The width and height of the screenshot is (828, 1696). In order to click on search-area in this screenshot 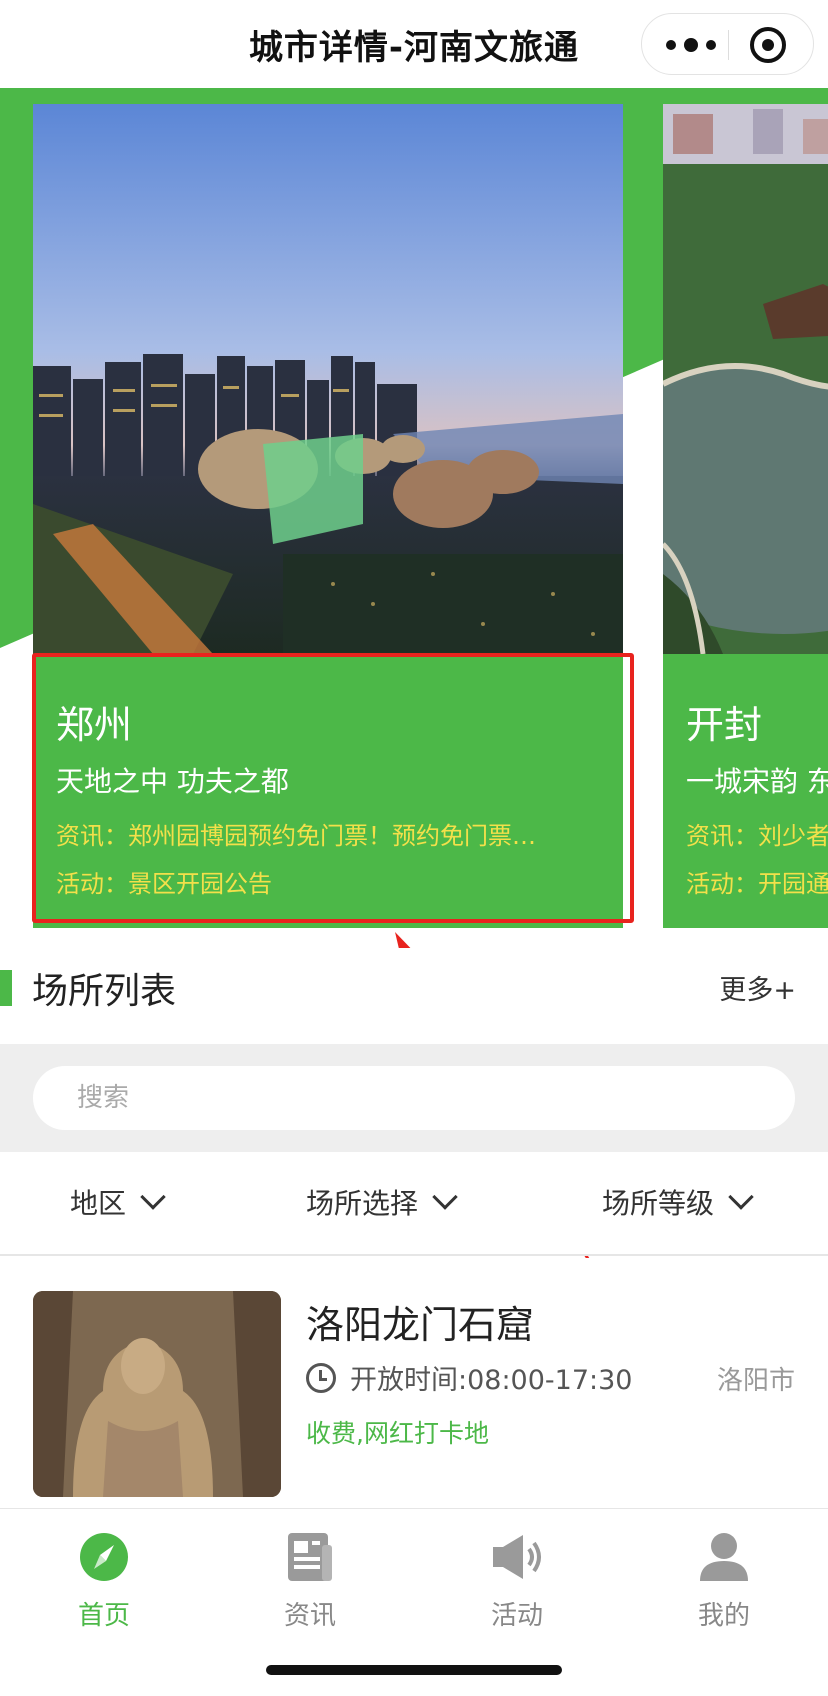, I will do `click(414, 1098)`.